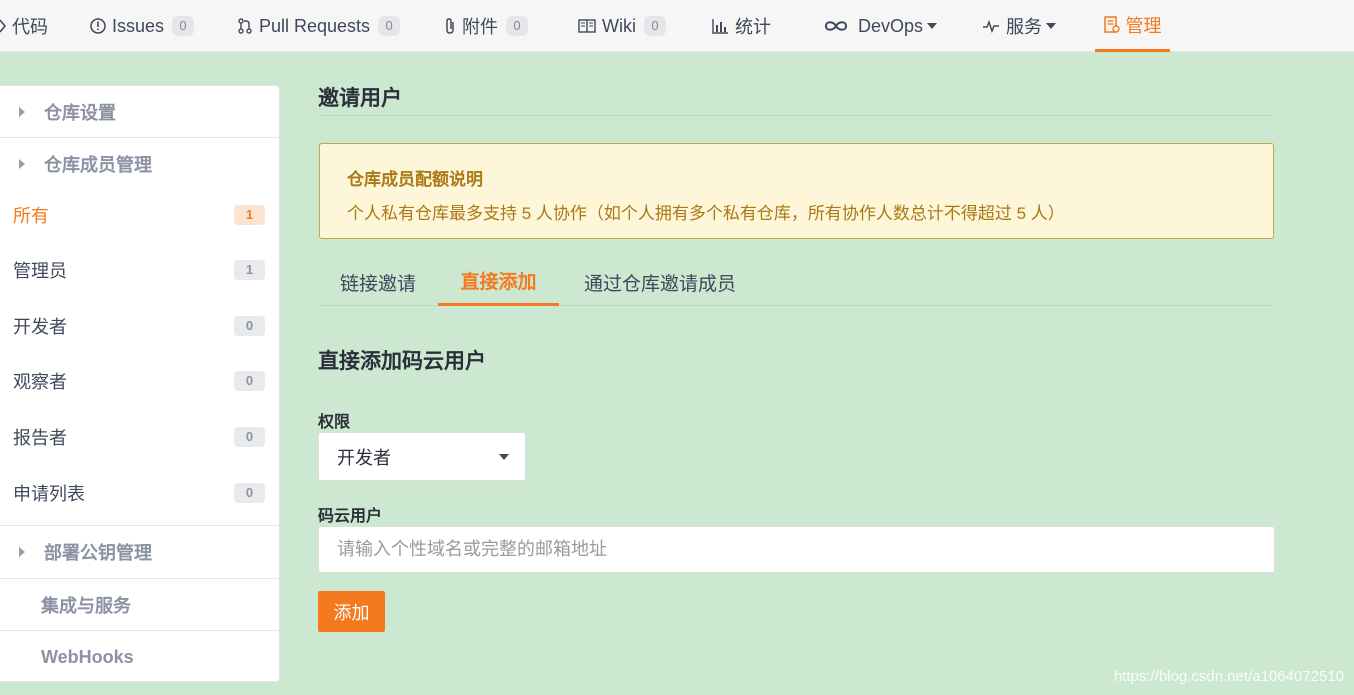  Describe the element at coordinates (30, 27) in the screenshot. I see `nav-code-label: 代码` at that location.